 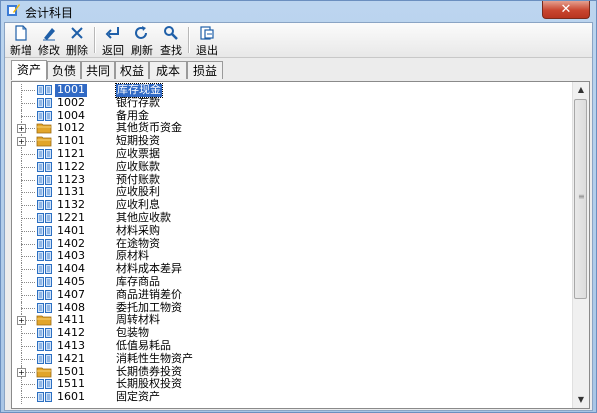 What do you see at coordinates (292, 90) in the screenshot?
I see `tree-row: 1001 库存现金` at bounding box center [292, 90].